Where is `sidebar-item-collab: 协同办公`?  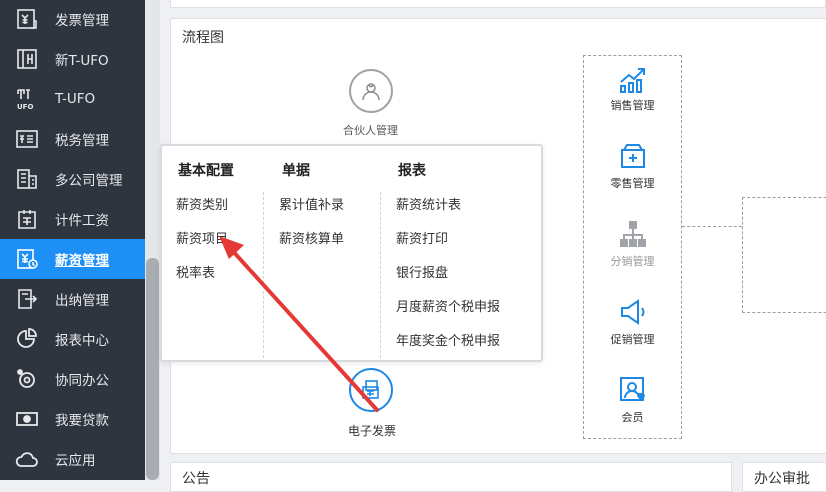
sidebar-item-collab: 协同办公 is located at coordinates (72, 379).